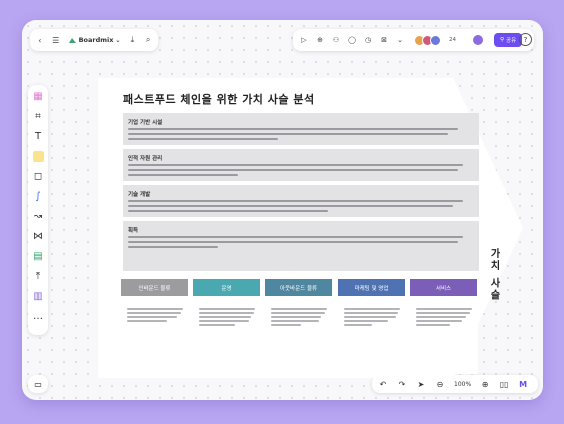  I want to click on support-activity-section: 기술 개발, so click(301, 201).